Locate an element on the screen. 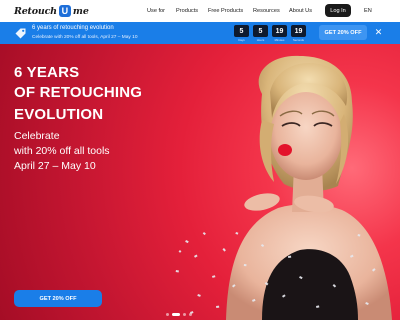 The height and width of the screenshot is (320, 400). menu-item-about-us: About Us is located at coordinates (300, 11).